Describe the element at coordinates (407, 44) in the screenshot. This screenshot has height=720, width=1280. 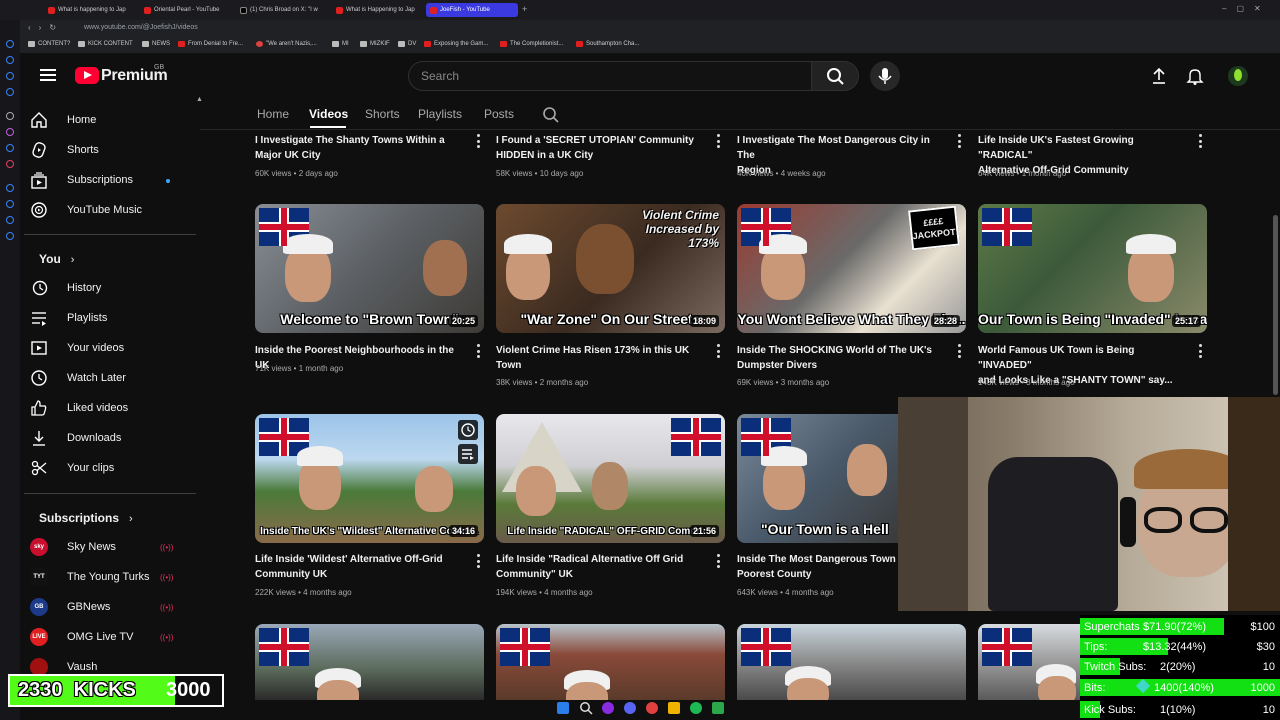
I see `bookmark-item: DV` at that location.